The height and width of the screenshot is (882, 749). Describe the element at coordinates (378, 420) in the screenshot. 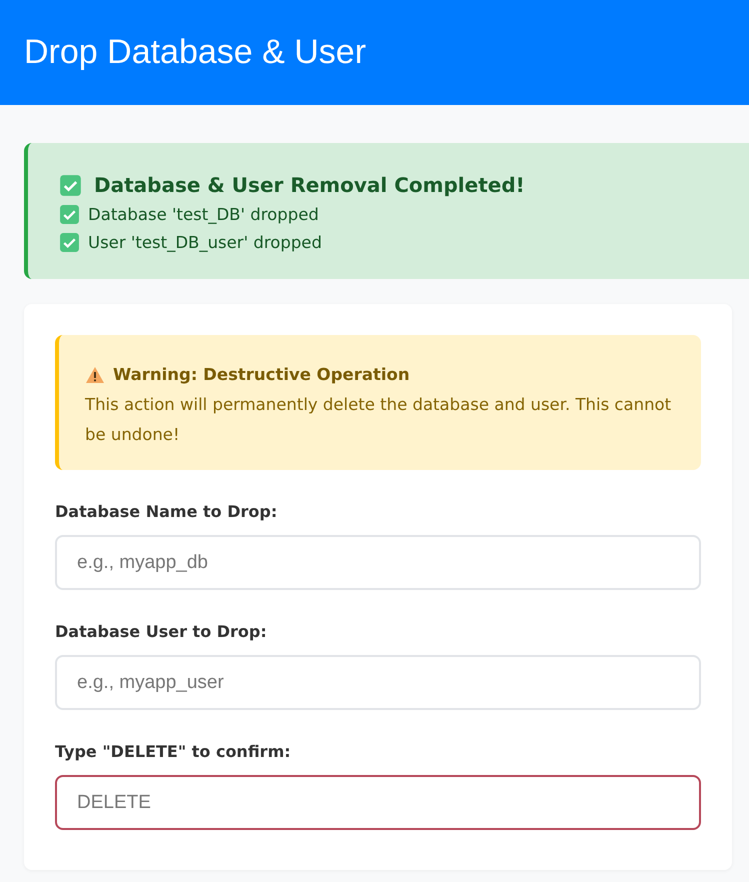

I see `warning-message: This action will permanently delete the database and user. This cannot be undone!` at that location.